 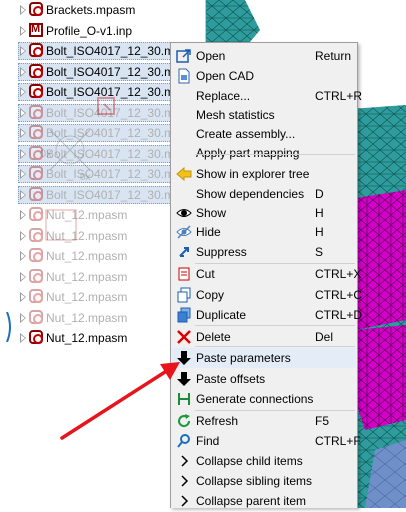 I want to click on menu-item-duplicate: Duplicate CTRL+D, so click(x=267, y=315).